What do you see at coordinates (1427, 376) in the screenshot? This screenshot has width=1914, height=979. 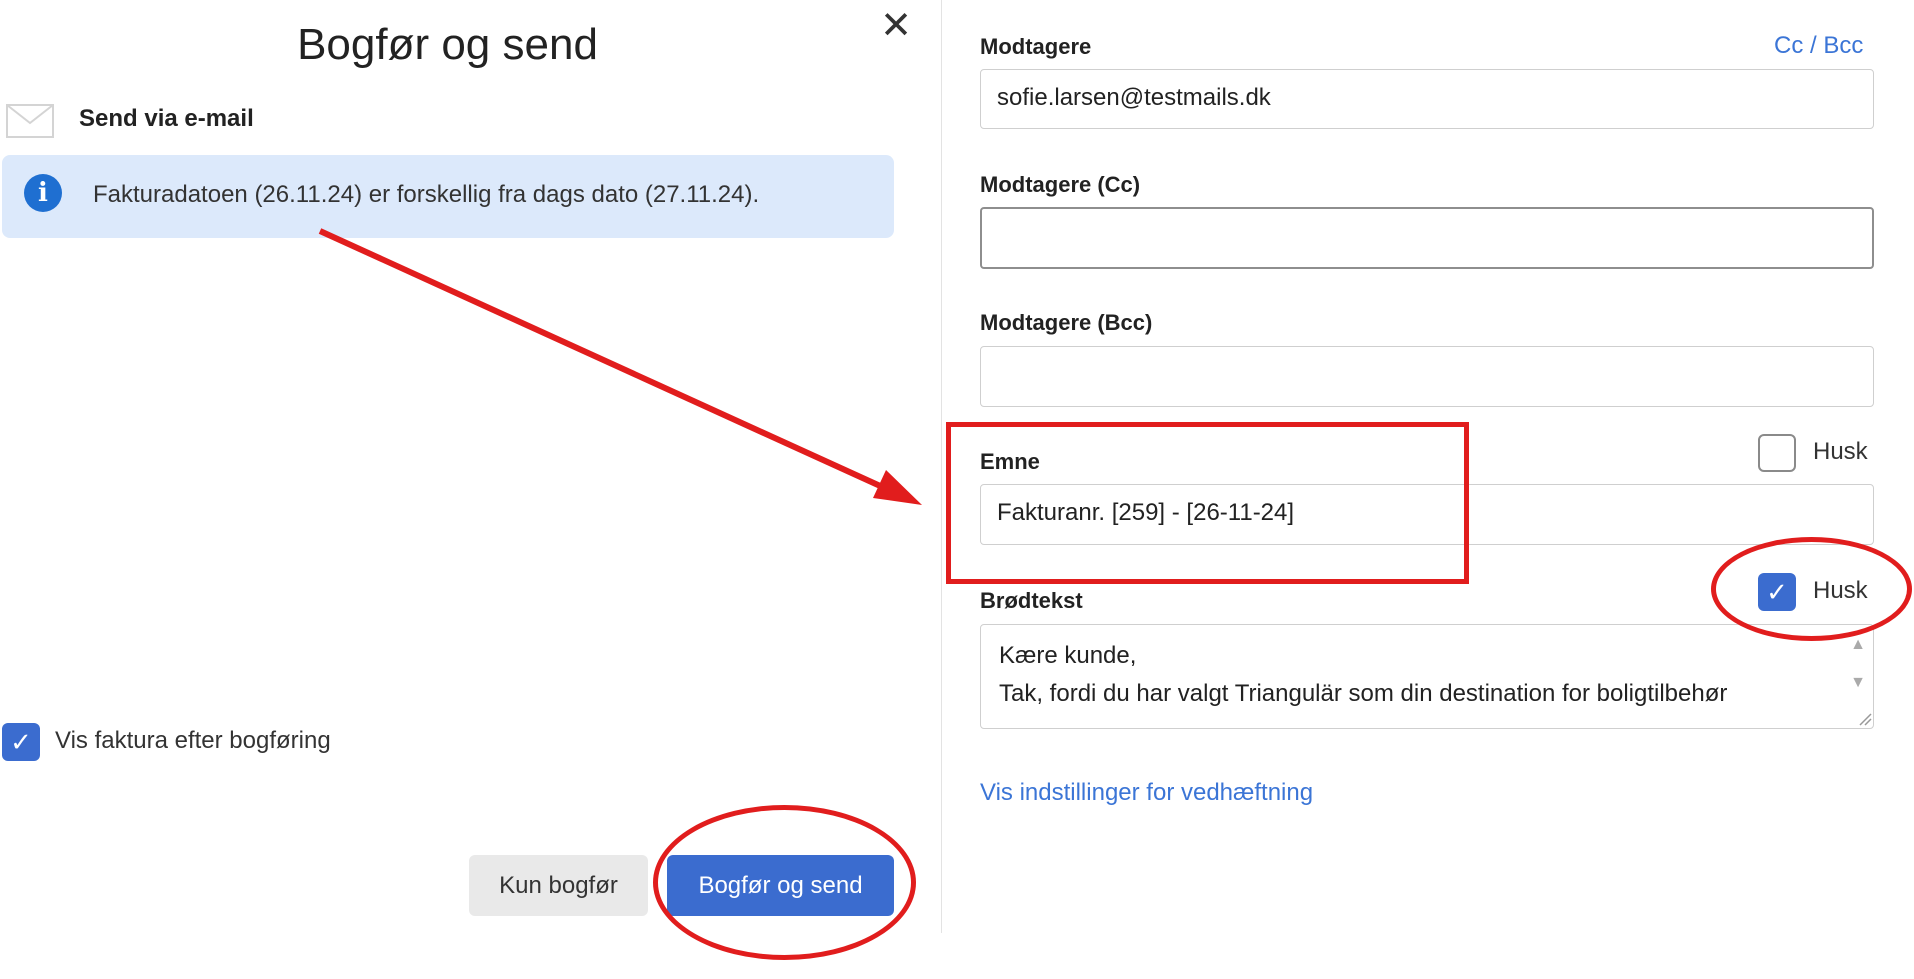 I see `bcc-input` at bounding box center [1427, 376].